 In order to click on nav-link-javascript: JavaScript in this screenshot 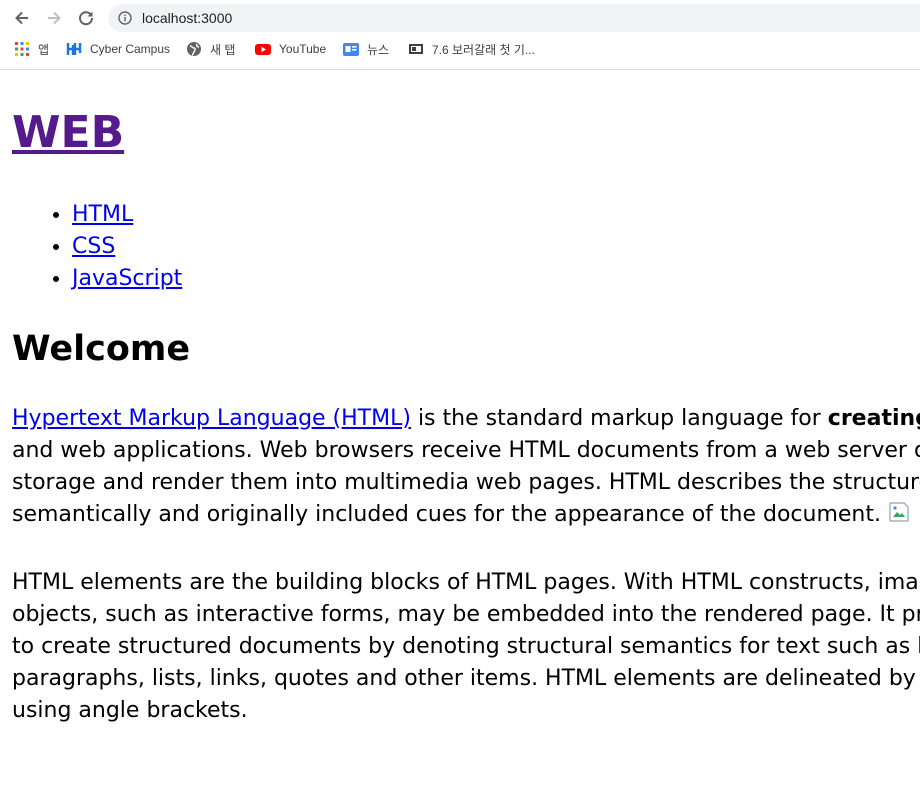, I will do `click(127, 278)`.